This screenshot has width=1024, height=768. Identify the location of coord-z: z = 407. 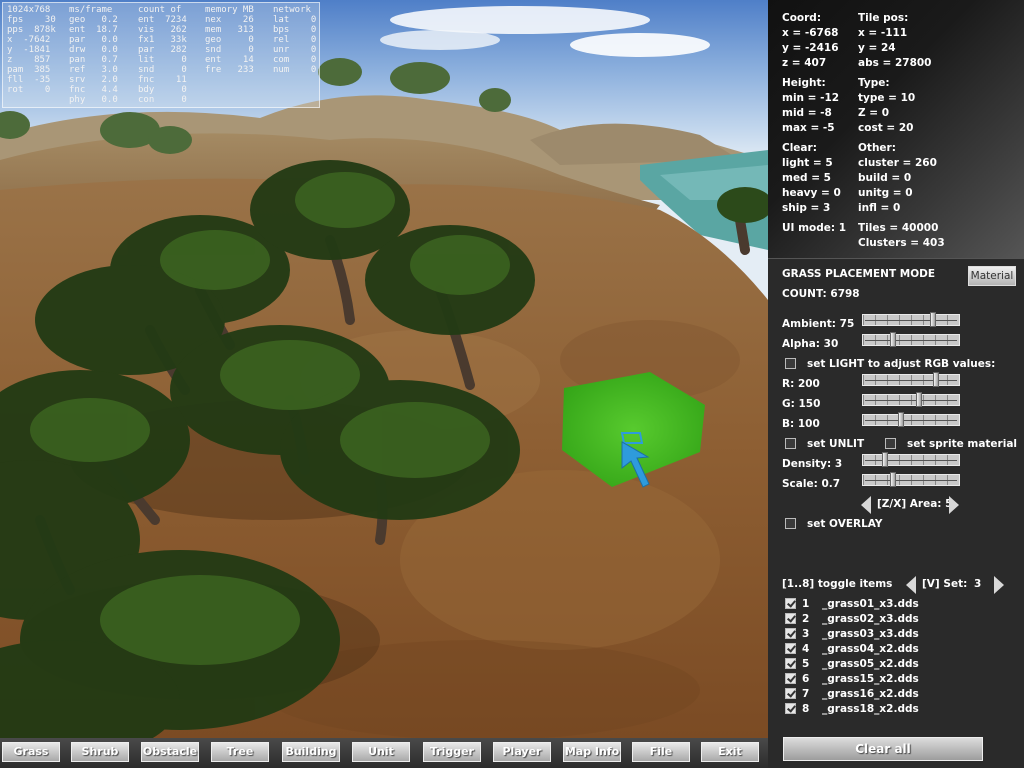
(804, 63).